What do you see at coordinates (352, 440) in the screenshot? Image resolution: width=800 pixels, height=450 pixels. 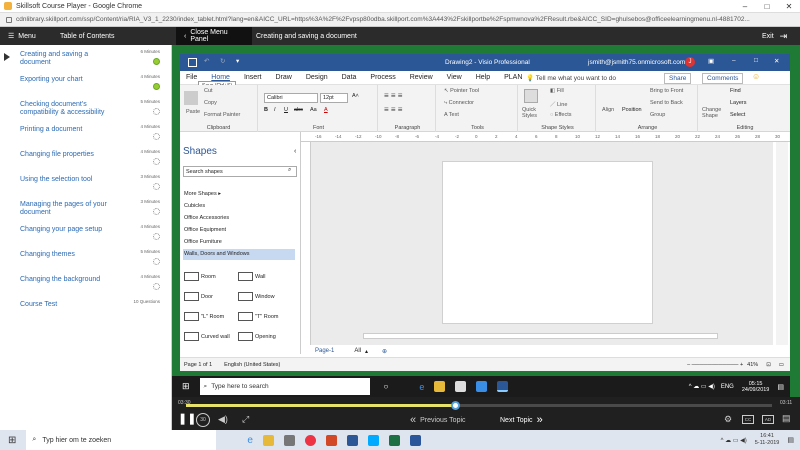 I see `outlook-icon` at bounding box center [352, 440].